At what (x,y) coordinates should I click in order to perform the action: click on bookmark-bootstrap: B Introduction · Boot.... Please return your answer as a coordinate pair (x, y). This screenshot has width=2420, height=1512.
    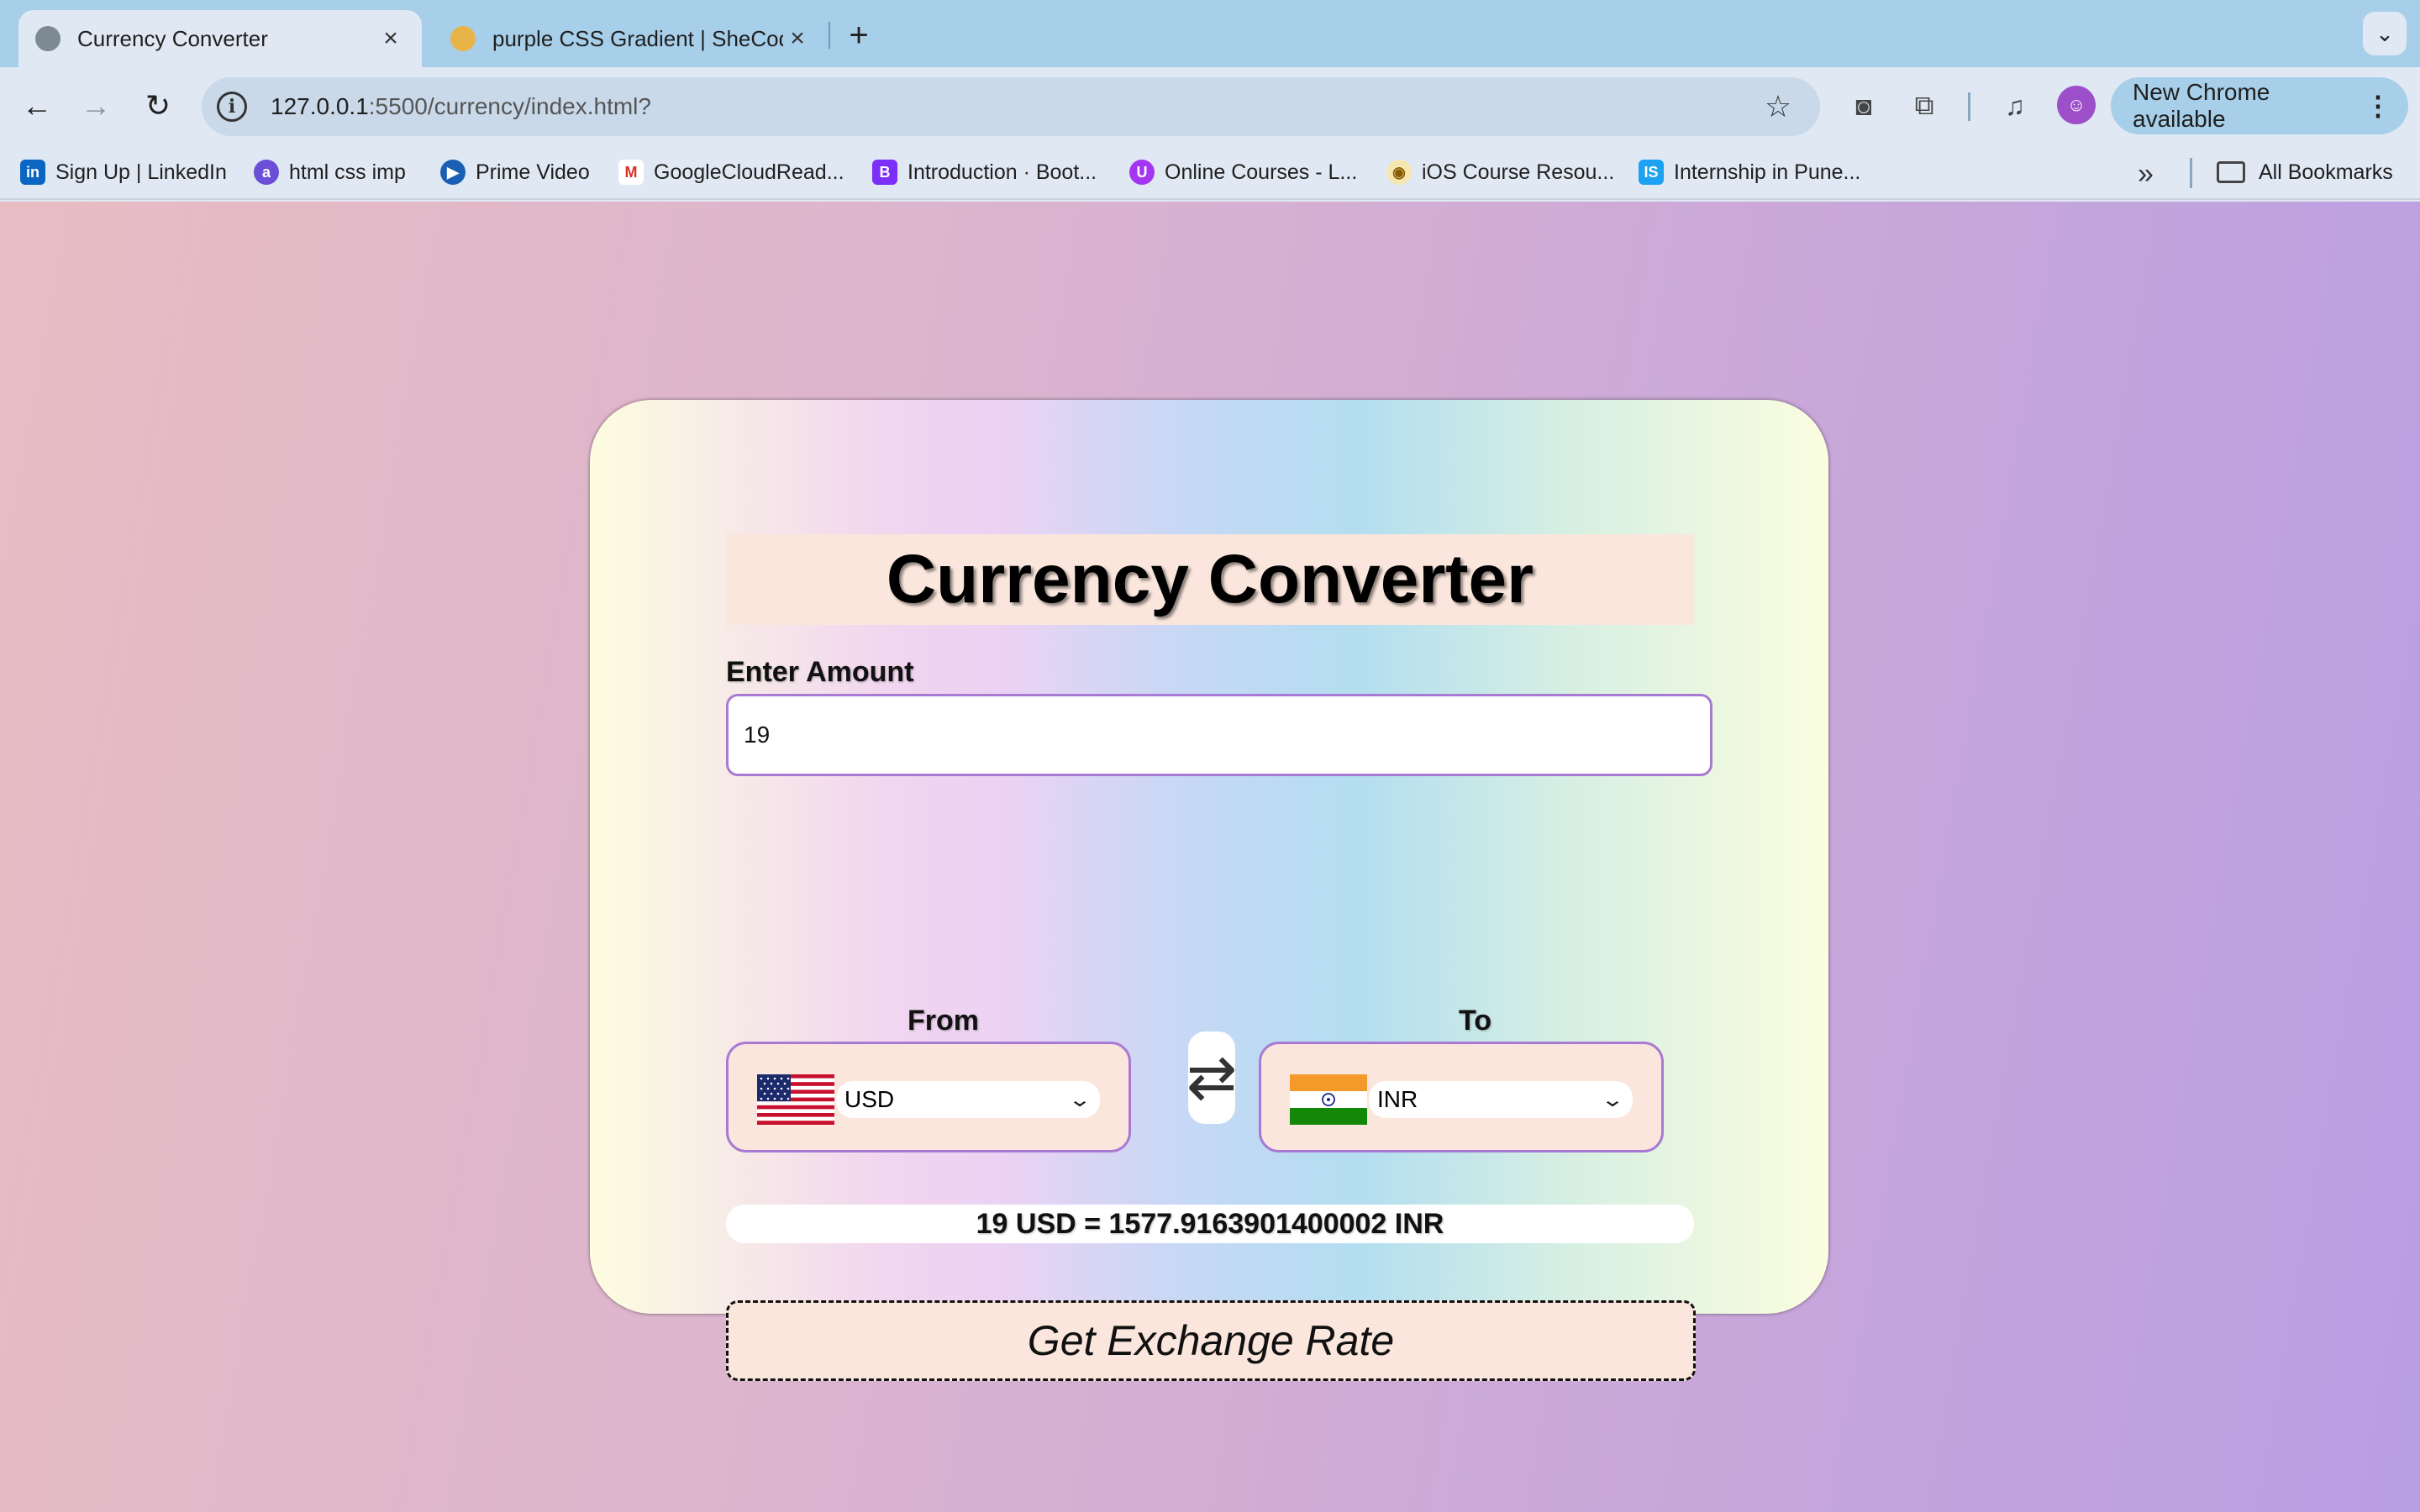
    Looking at the image, I should click on (985, 172).